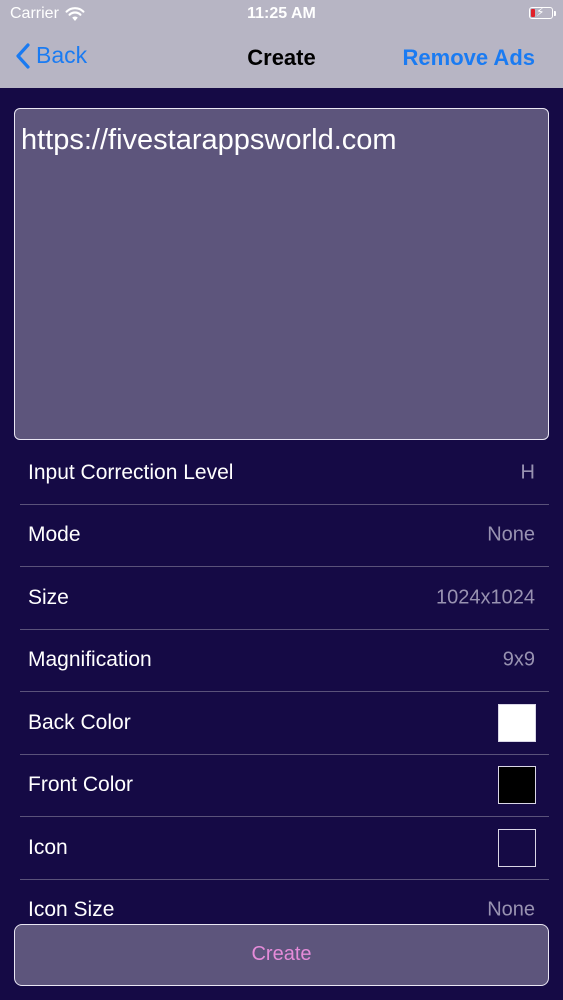  I want to click on setting-row-mode: Mode None, so click(284, 536).